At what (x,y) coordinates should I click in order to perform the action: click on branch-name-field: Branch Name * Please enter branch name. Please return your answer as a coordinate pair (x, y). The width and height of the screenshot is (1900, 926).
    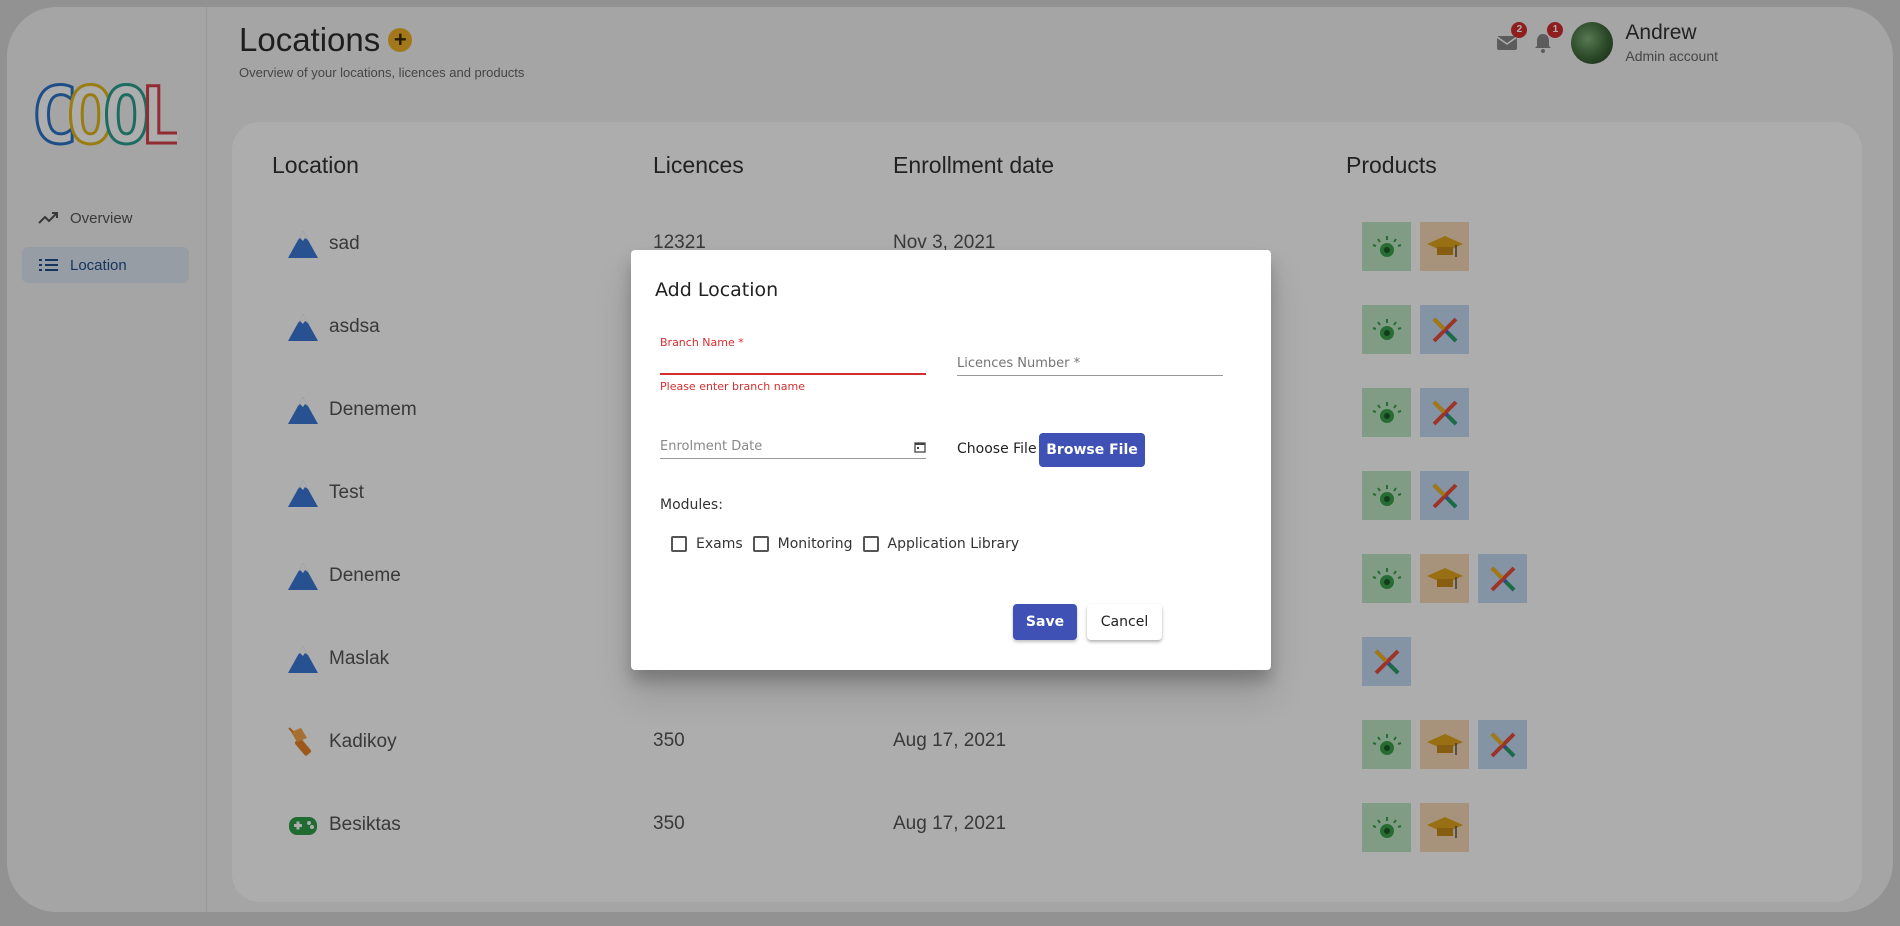
    Looking at the image, I should click on (793, 364).